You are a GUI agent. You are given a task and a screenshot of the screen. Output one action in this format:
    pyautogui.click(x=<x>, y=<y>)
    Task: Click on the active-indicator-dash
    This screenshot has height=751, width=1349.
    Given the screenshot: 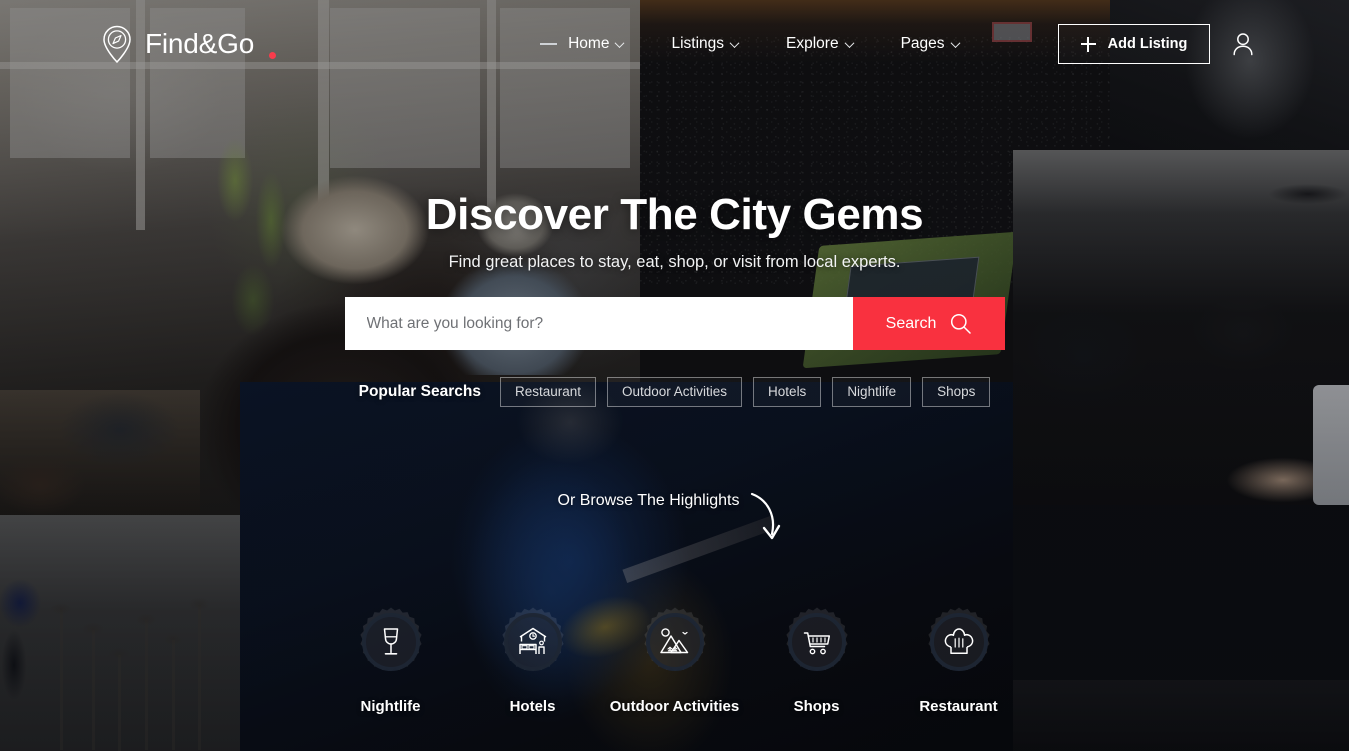 What is the action you would take?
    pyautogui.click(x=549, y=44)
    